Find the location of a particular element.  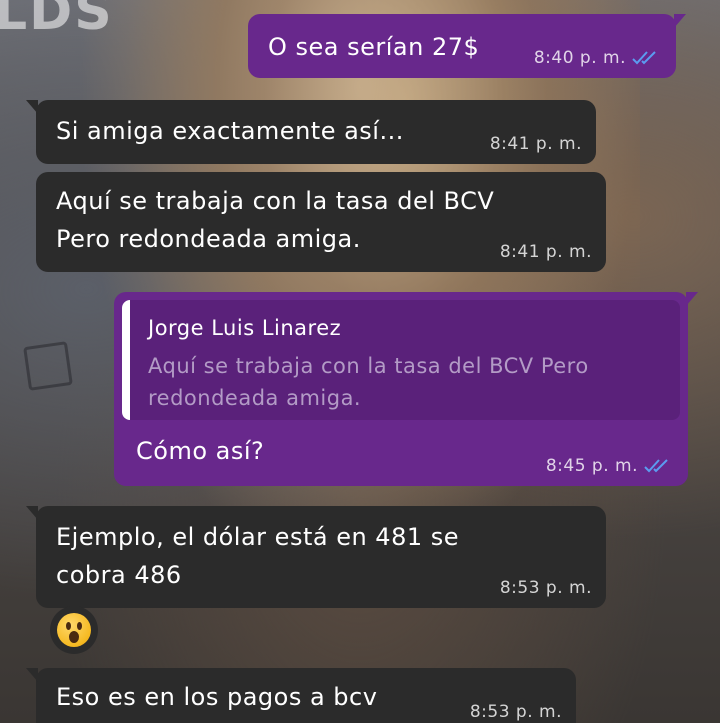

quoted-text-line-1: Aquí se trabaja con la tasa del BCV Pero is located at coordinates (368, 366).